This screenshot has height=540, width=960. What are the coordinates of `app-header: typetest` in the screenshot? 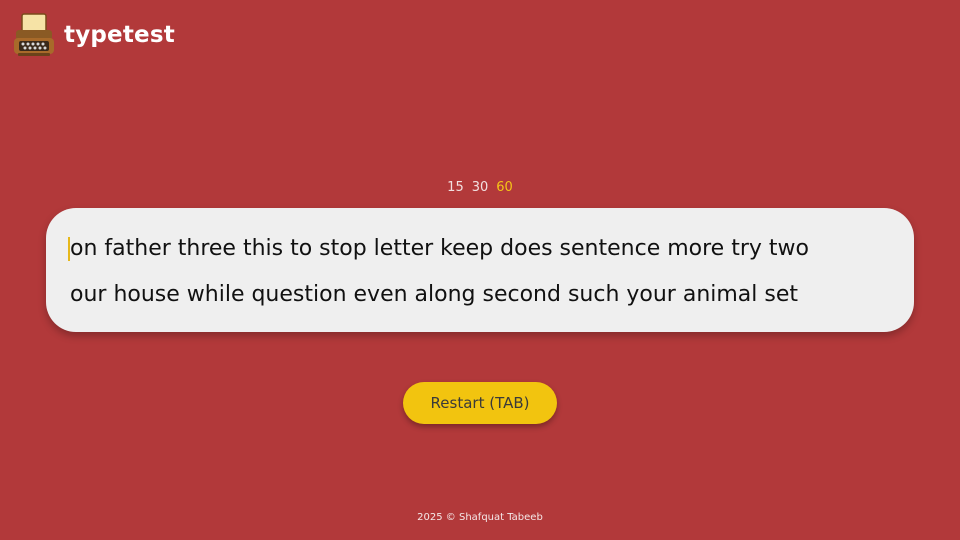 It's located at (93, 35).